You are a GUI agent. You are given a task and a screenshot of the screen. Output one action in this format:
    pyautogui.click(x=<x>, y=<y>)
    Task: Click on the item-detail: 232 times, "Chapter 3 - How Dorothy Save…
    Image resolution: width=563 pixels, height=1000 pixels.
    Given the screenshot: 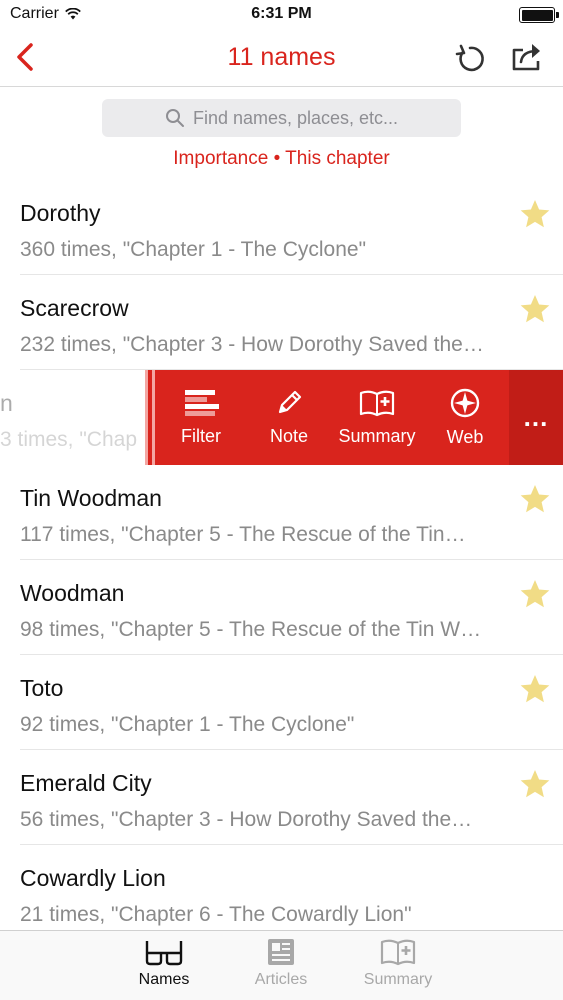 What is the action you would take?
    pyautogui.click(x=252, y=344)
    